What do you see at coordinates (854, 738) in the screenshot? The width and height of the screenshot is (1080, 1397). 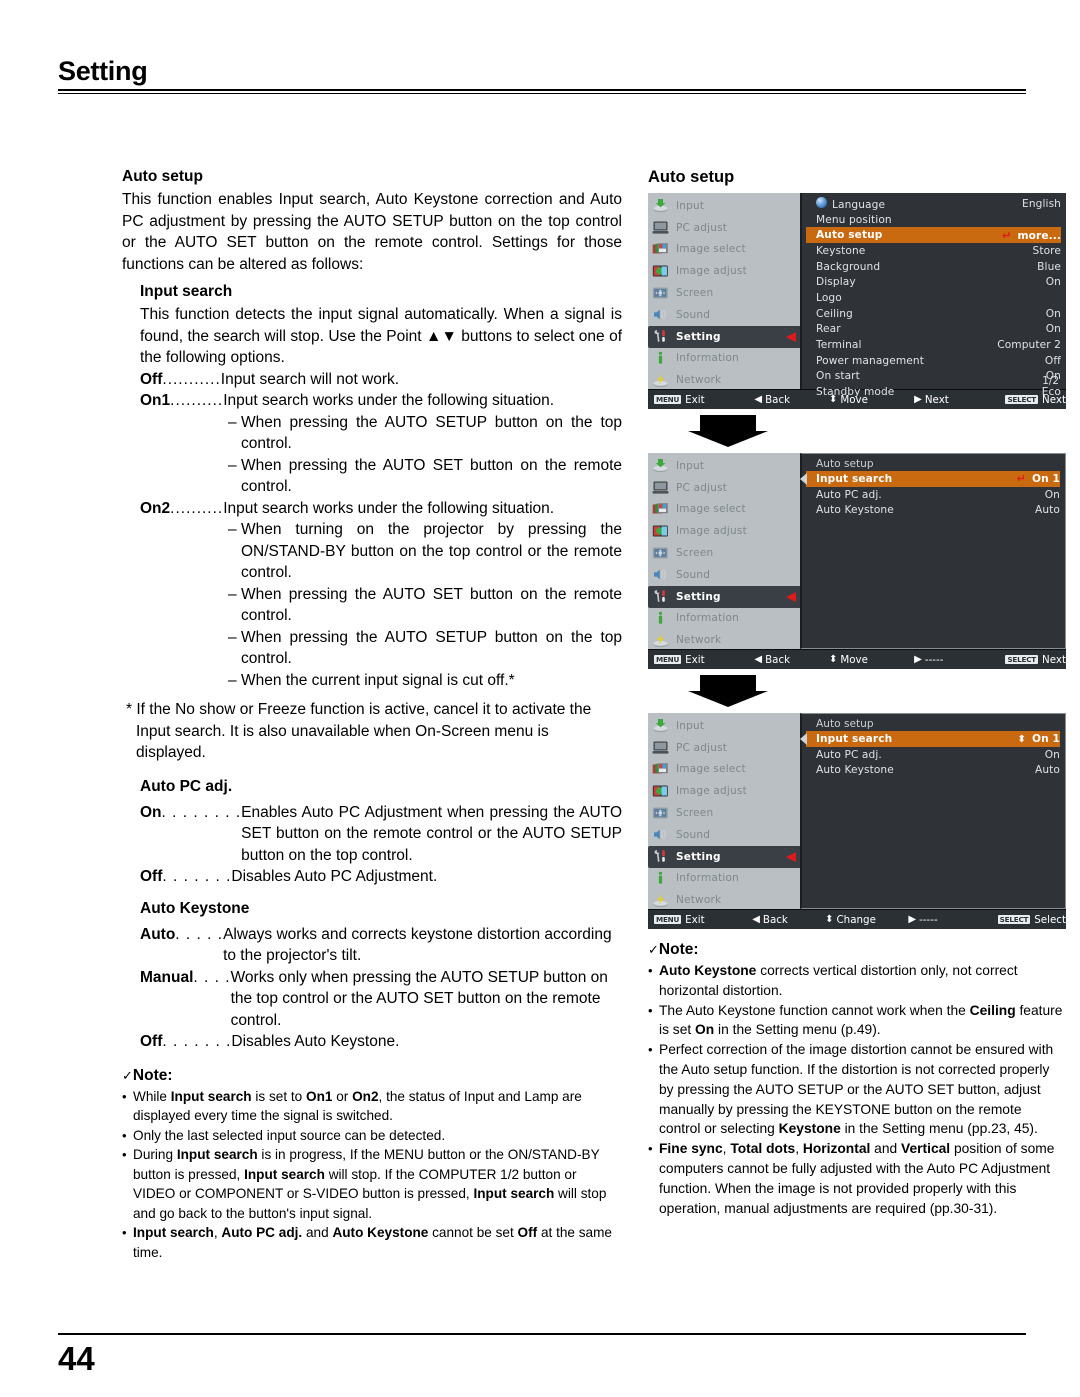 I see `osd-menu-row-label: Input search` at bounding box center [854, 738].